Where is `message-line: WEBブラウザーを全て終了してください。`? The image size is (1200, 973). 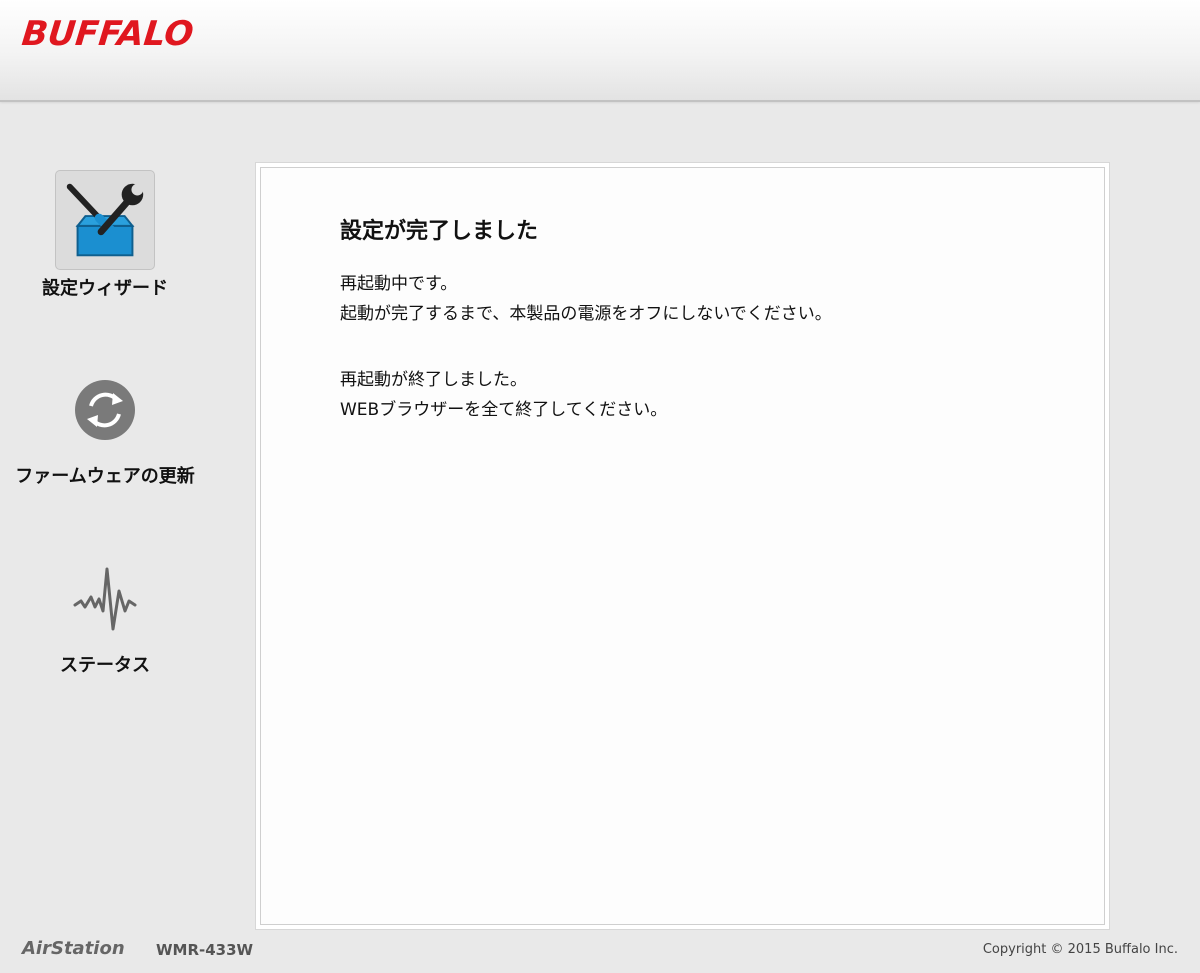 message-line: WEBブラウザーを全て終了してください。 is located at coordinates (504, 410).